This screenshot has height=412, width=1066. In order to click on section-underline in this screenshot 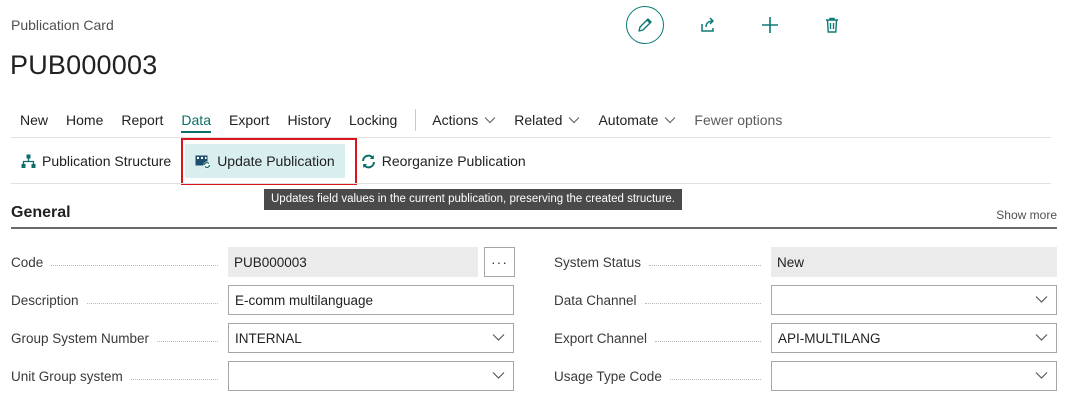, I will do `click(534, 228)`.